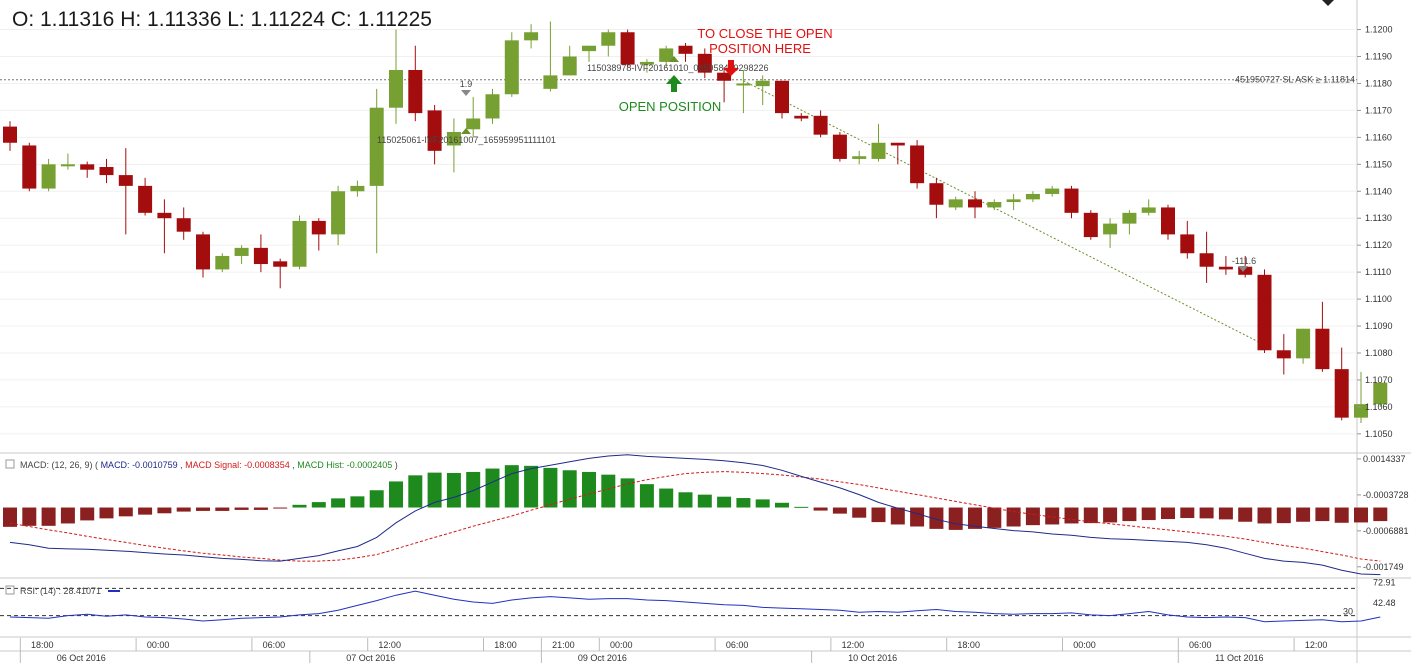 This screenshot has height=668, width=1411. I want to click on open-position-label: OPEN POSITION, so click(670, 106).